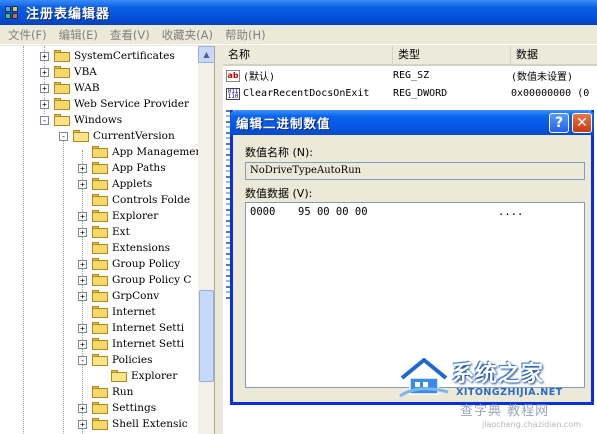 The width and height of the screenshot is (597, 434). What do you see at coordinates (104, 232) in the screenshot?
I see `tree-node-ext: + Ext` at bounding box center [104, 232].